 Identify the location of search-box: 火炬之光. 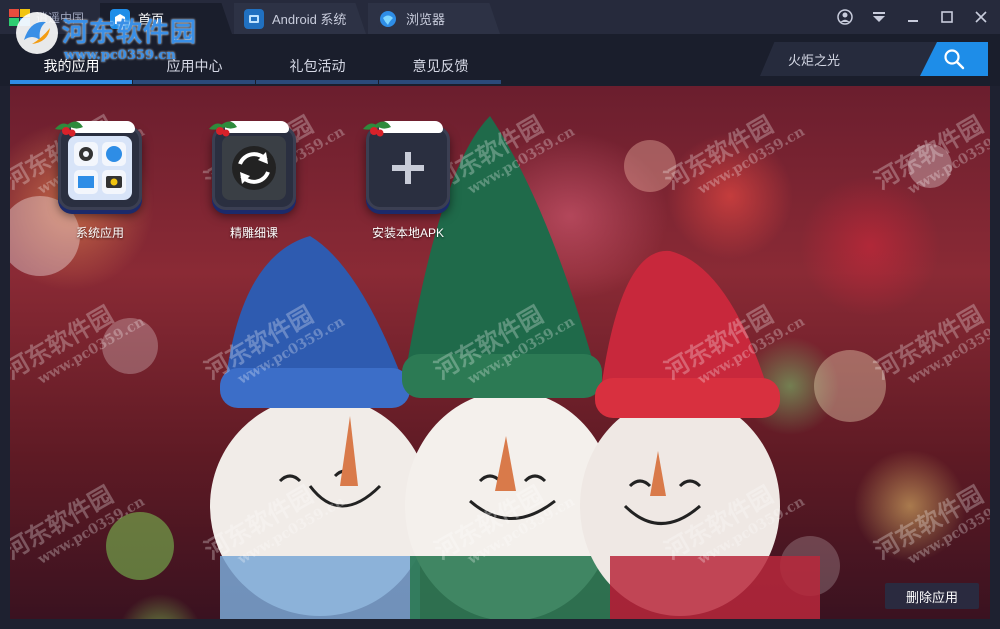
(875, 59).